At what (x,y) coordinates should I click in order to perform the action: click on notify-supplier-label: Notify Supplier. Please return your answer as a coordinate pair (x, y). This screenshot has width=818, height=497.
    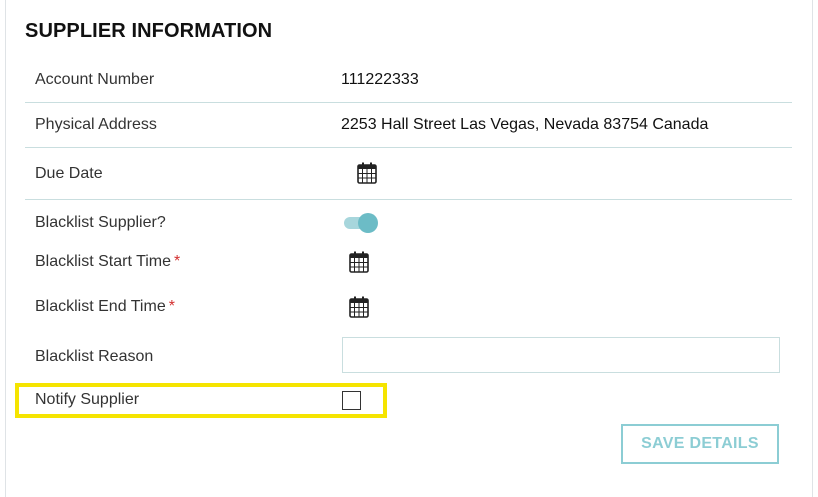
    Looking at the image, I should click on (87, 399).